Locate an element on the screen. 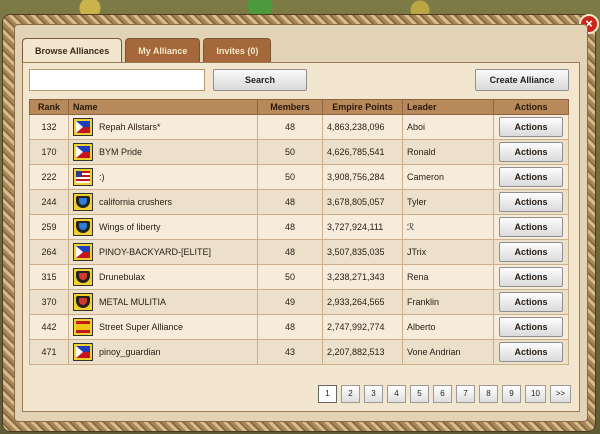 This screenshot has width=600, height=434. page-button-2: 2 is located at coordinates (350, 394).